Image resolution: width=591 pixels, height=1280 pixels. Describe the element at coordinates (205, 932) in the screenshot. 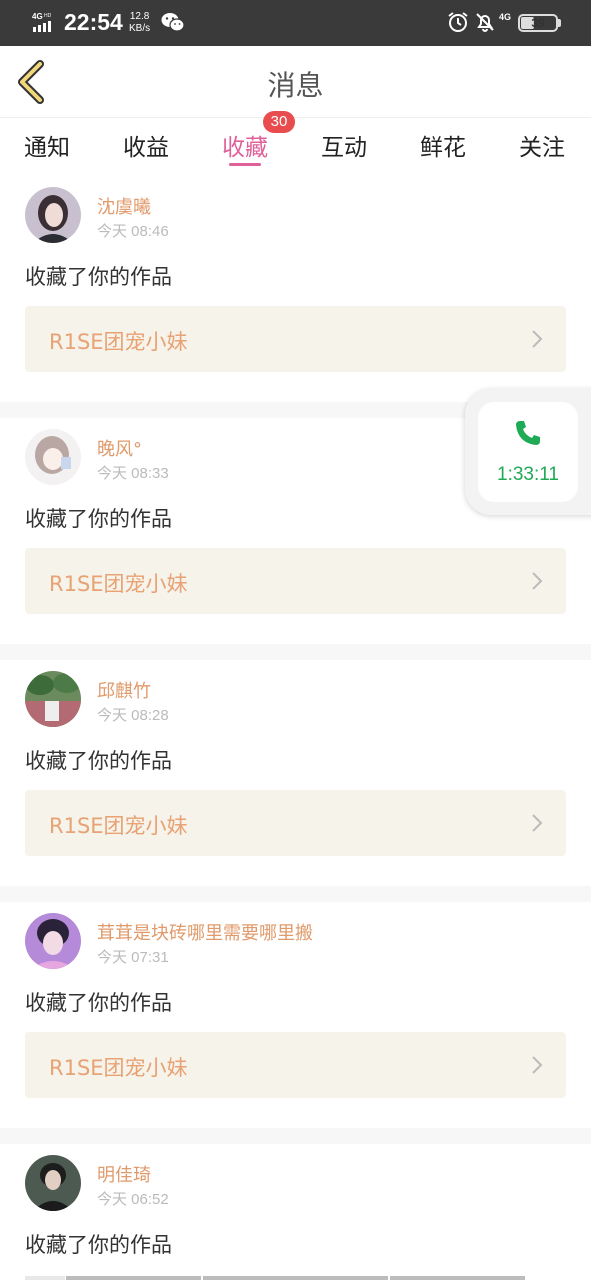

I see `username: 茸茸是块砖哪里需要哪里搬` at that location.